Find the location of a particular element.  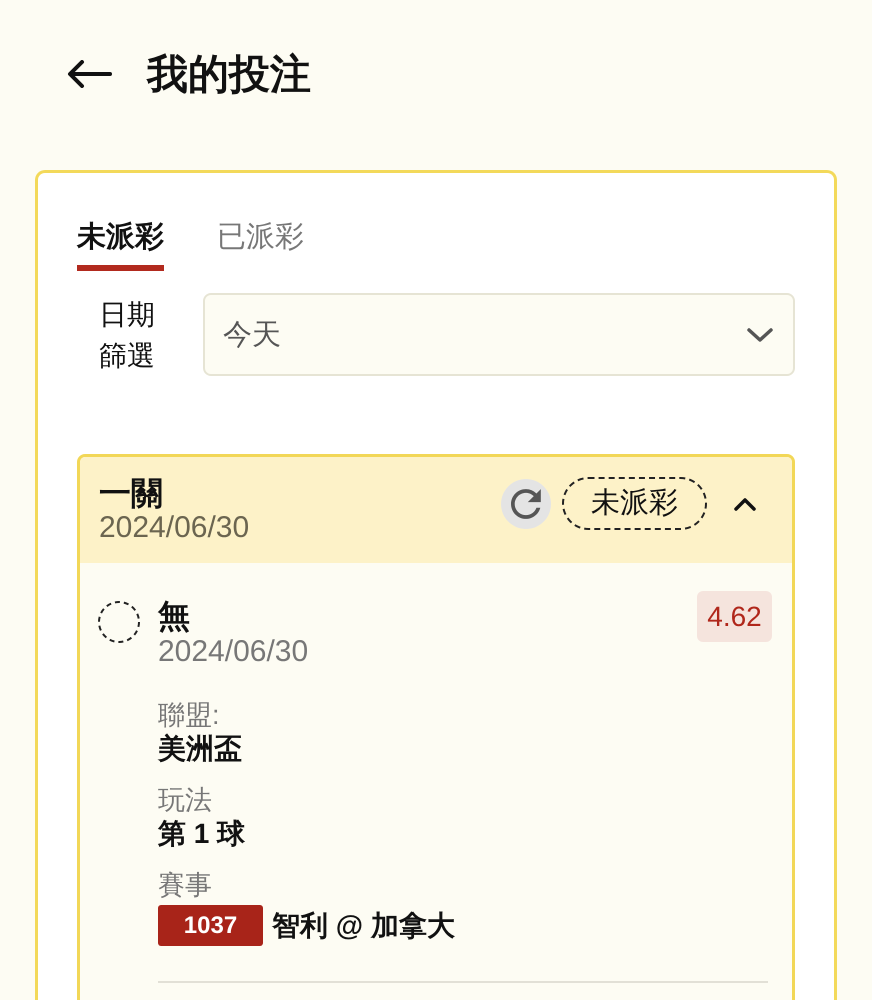

selection-date: 2024/06/30 is located at coordinates (233, 652).